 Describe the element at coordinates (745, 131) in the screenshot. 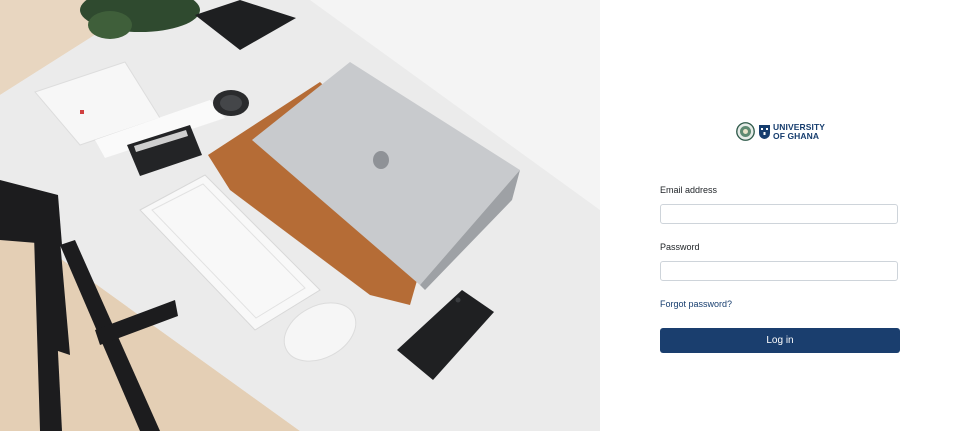

I see `university-seal-icon` at that location.